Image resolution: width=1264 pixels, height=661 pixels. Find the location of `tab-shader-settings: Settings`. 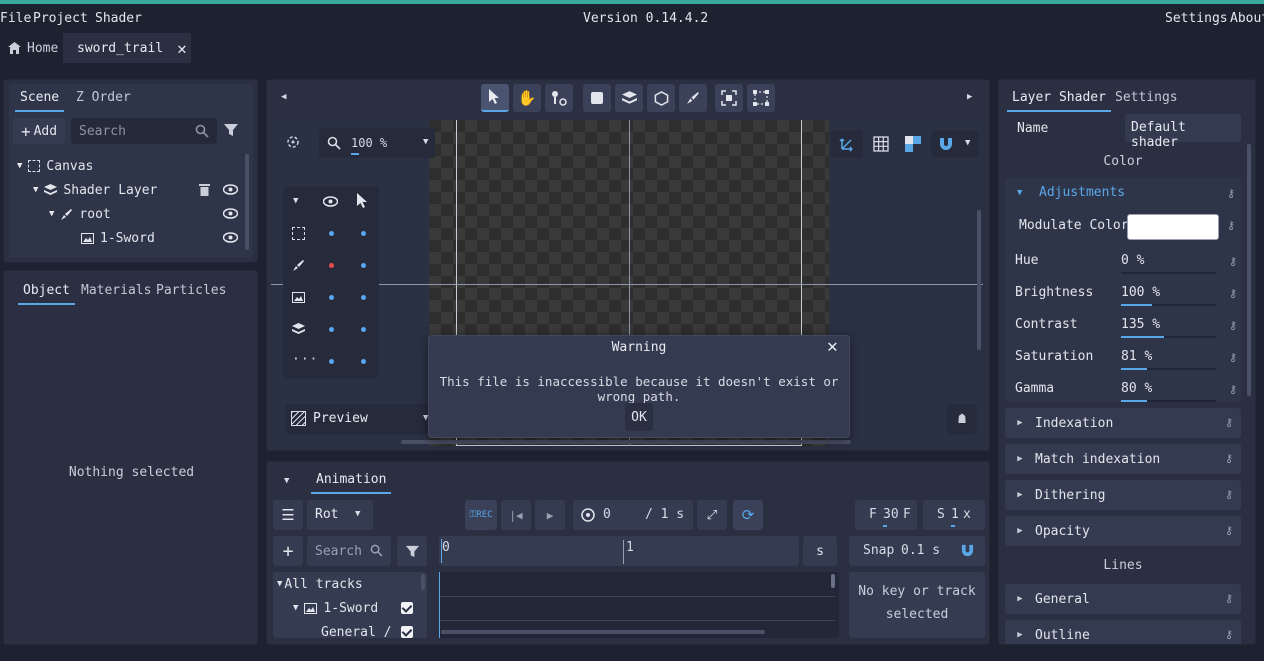

tab-shader-settings: Settings is located at coordinates (1146, 98).